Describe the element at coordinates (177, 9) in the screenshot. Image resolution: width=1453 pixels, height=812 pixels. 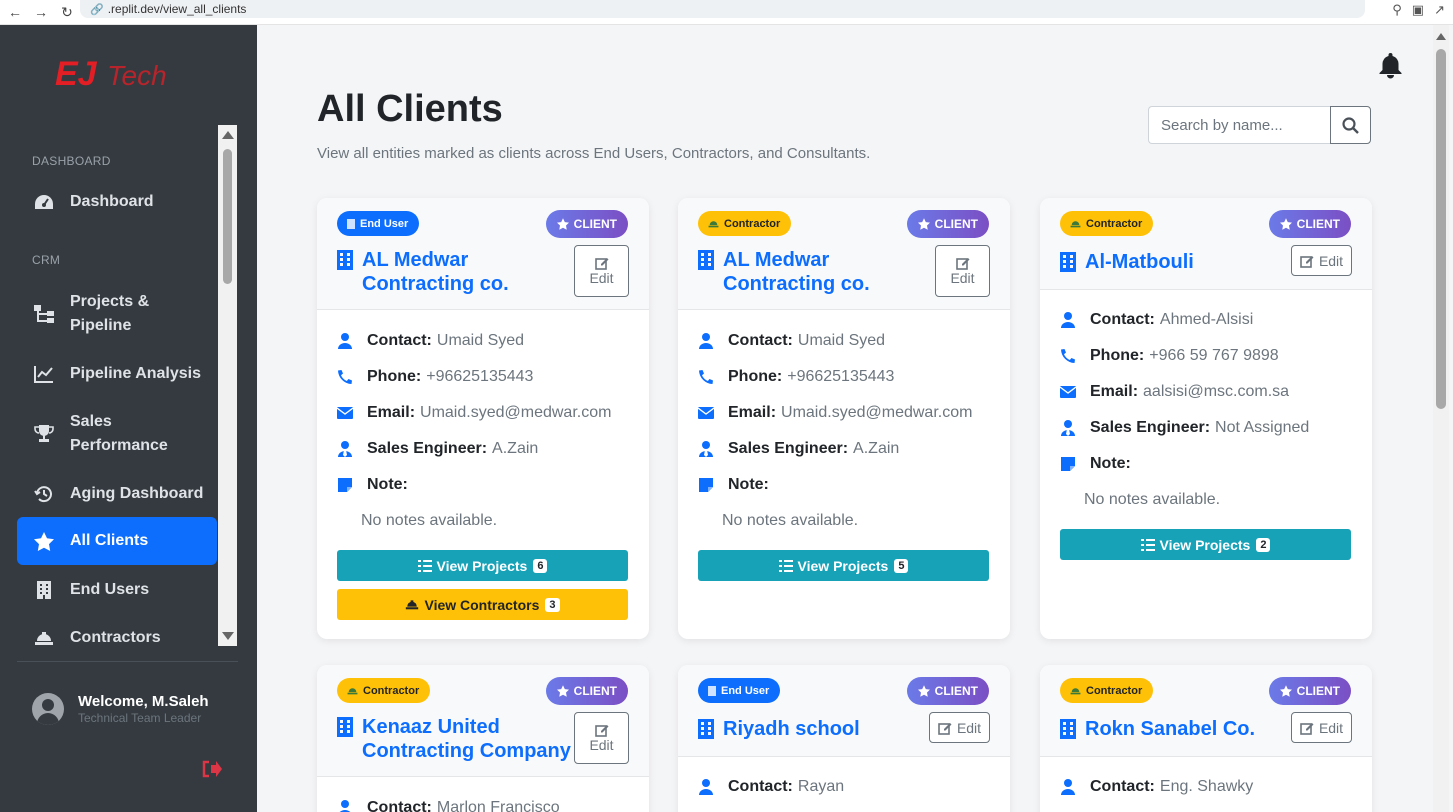
I see `url-text: .replit.dev/view_all_clients` at that location.